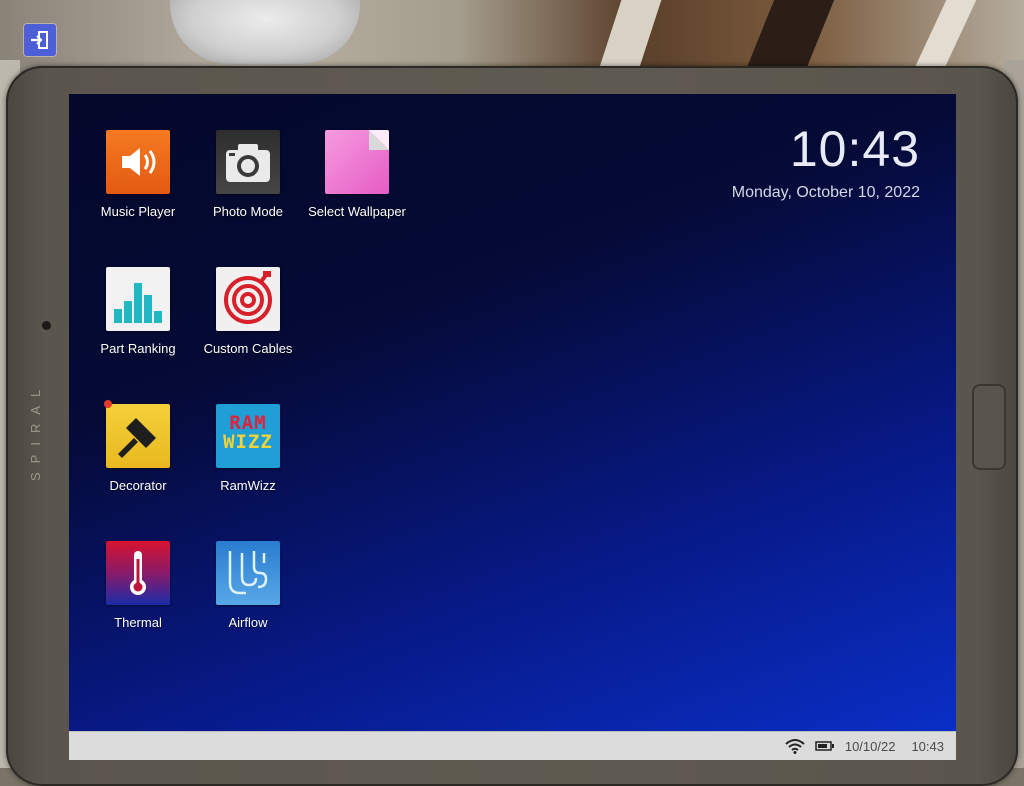 The height and width of the screenshot is (786, 1024). What do you see at coordinates (265, 32) in the screenshot?
I see `background-pipe` at bounding box center [265, 32].